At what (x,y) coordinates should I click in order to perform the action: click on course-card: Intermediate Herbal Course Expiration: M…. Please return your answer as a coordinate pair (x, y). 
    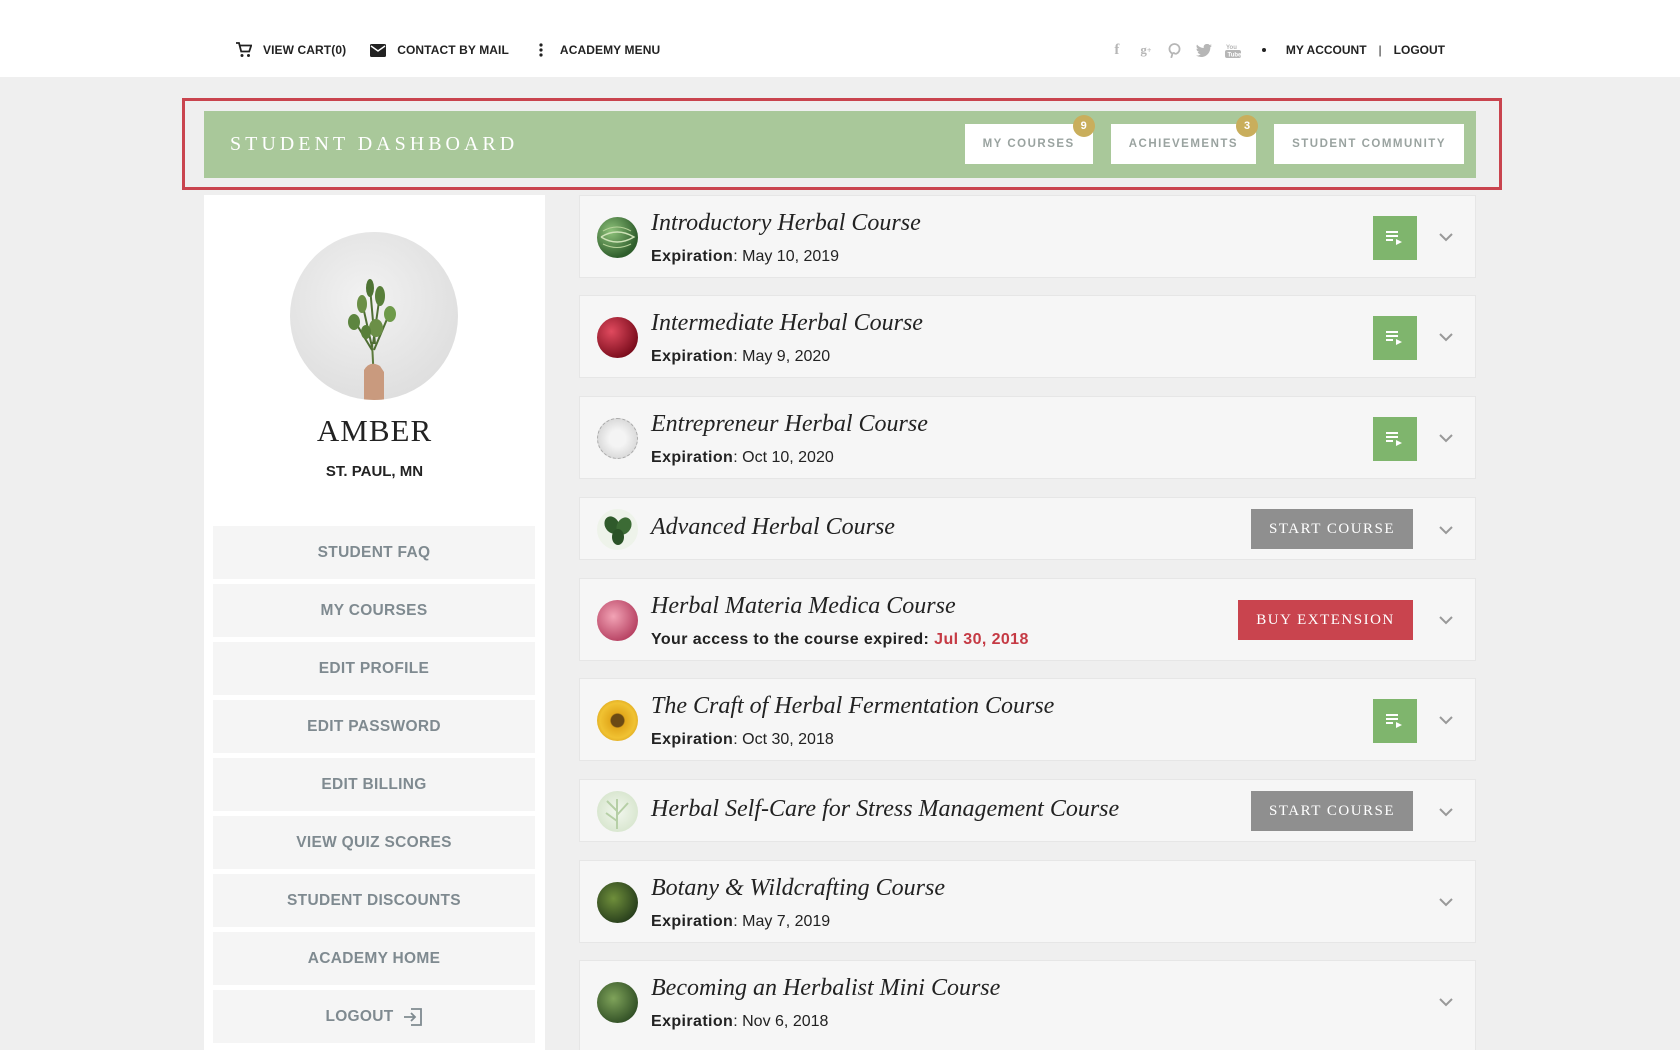
    Looking at the image, I should click on (1027, 336).